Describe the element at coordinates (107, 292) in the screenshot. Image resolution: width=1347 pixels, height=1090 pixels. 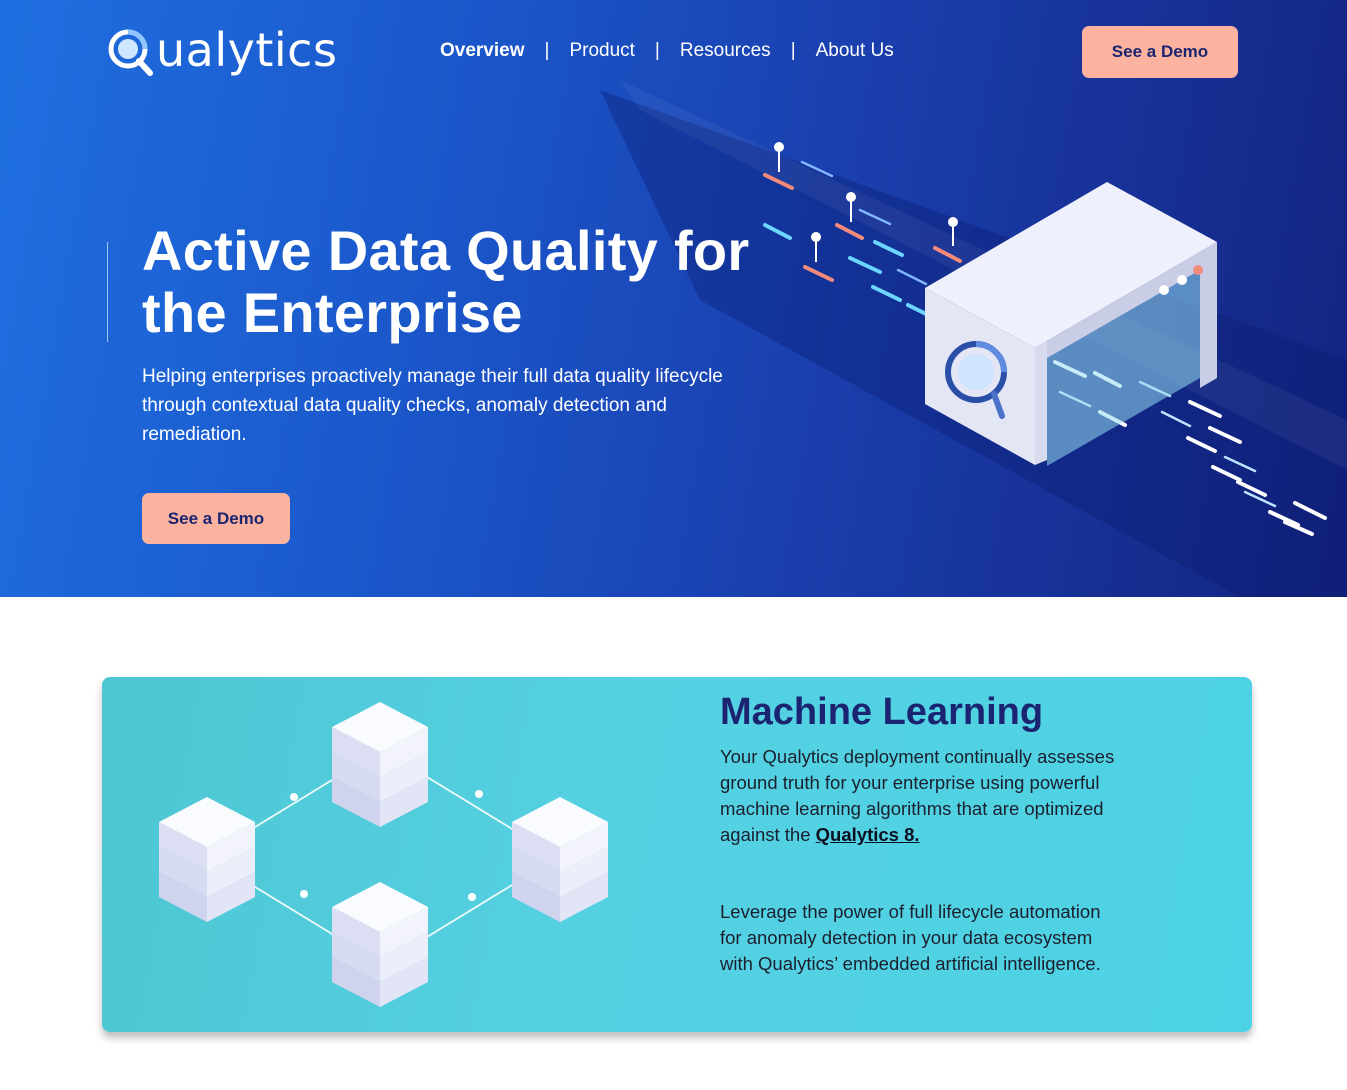
I see `hero-divider` at that location.